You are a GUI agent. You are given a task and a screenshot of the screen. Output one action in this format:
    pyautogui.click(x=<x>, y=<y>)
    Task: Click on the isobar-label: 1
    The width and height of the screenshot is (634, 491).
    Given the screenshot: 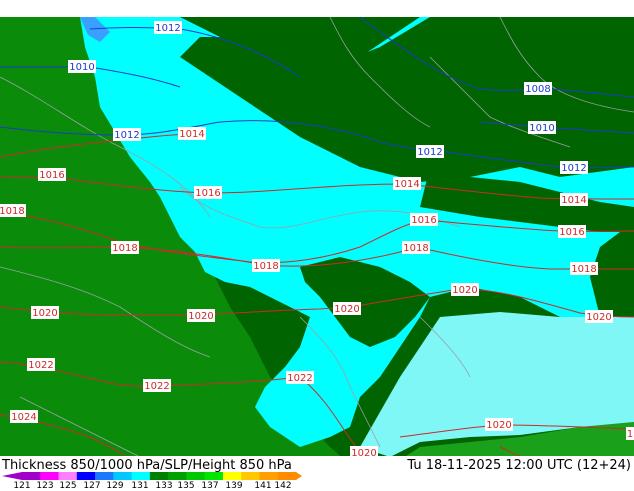 What is the action you would take?
    pyautogui.click(x=630, y=433)
    